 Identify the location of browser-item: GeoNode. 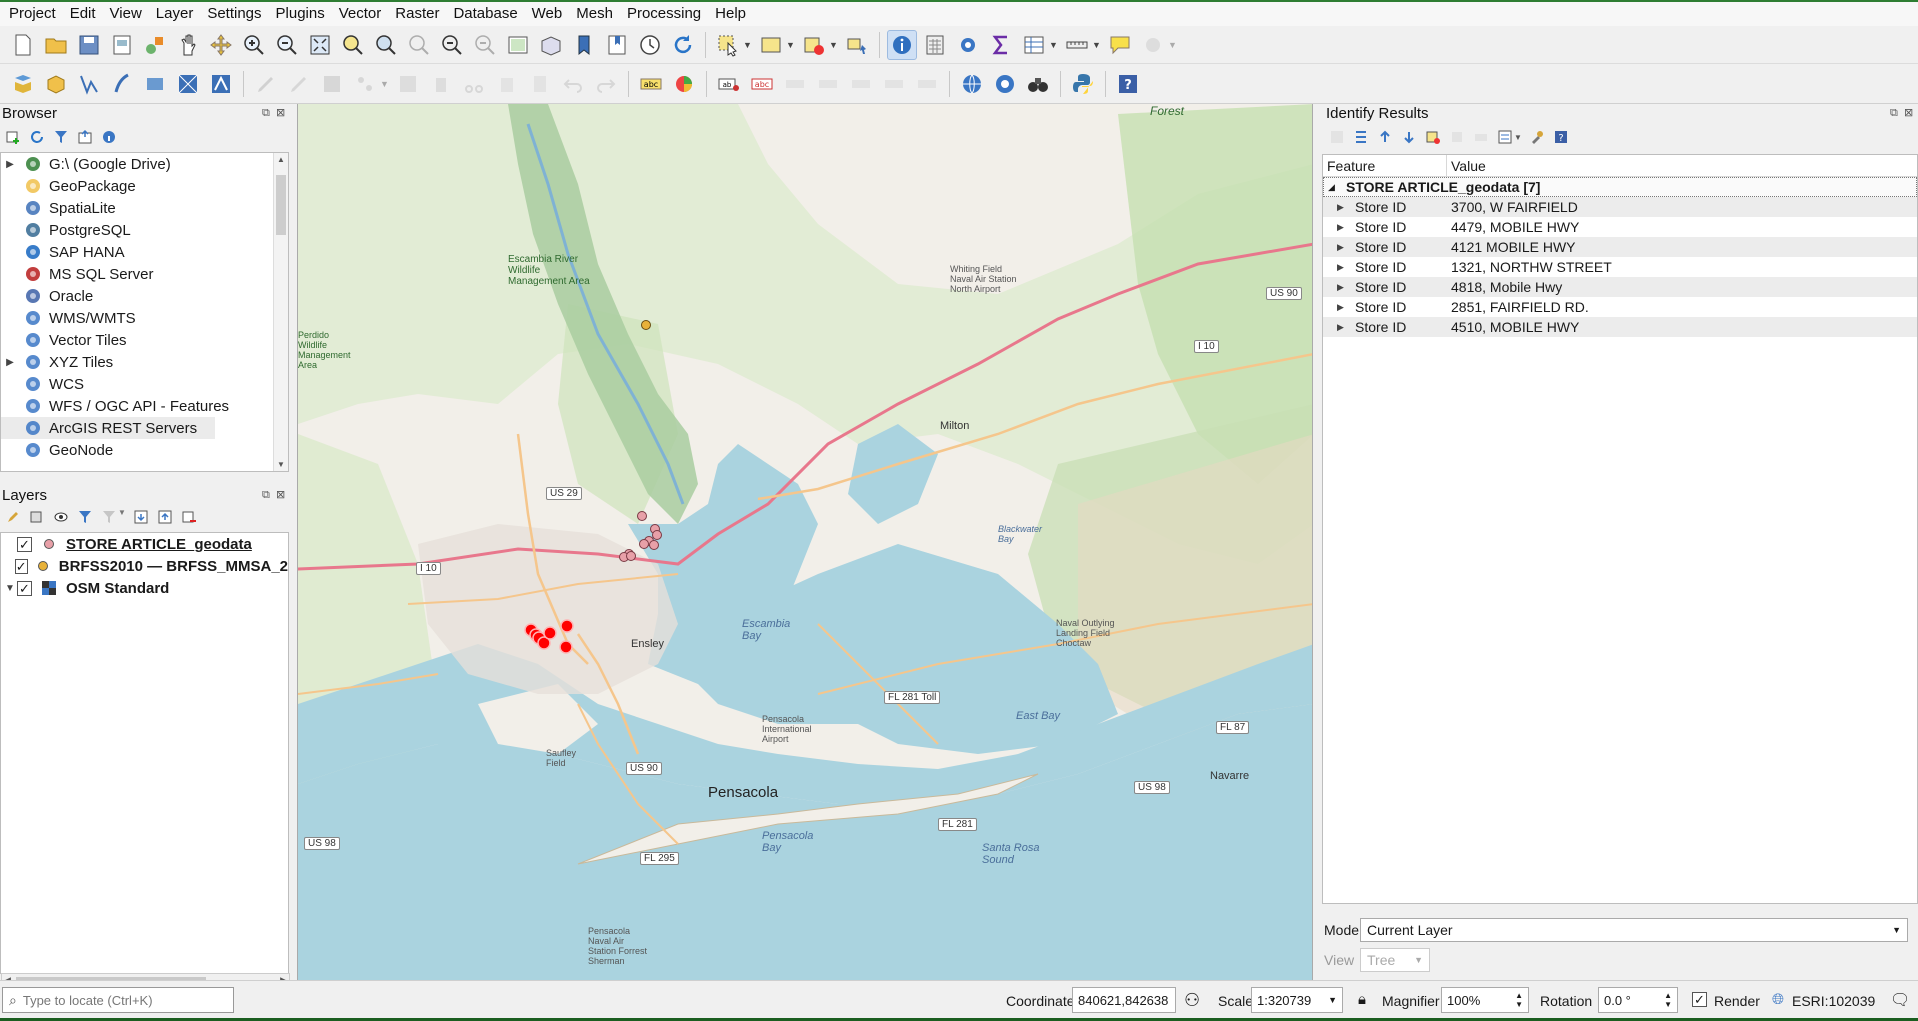
(144, 450).